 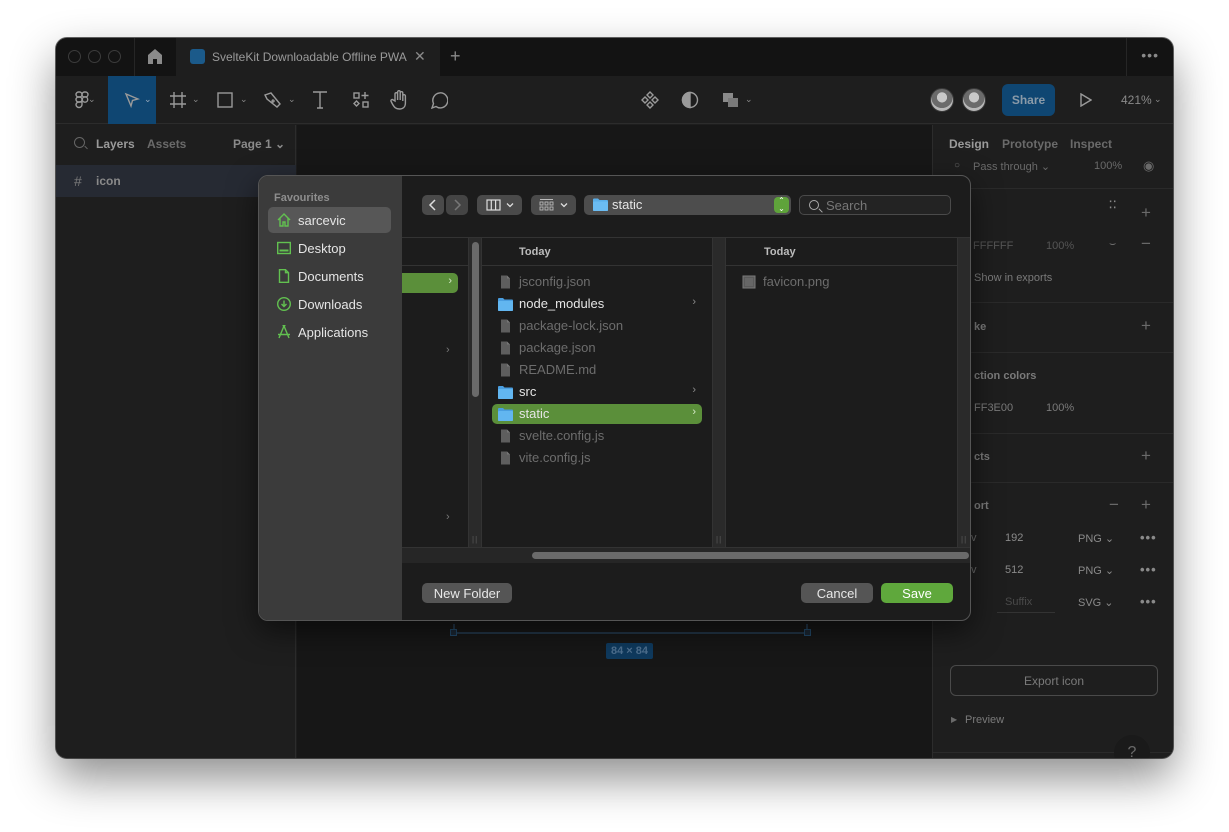 I want to click on zoom-level-dropdown: 421%, so click(x=1136, y=100).